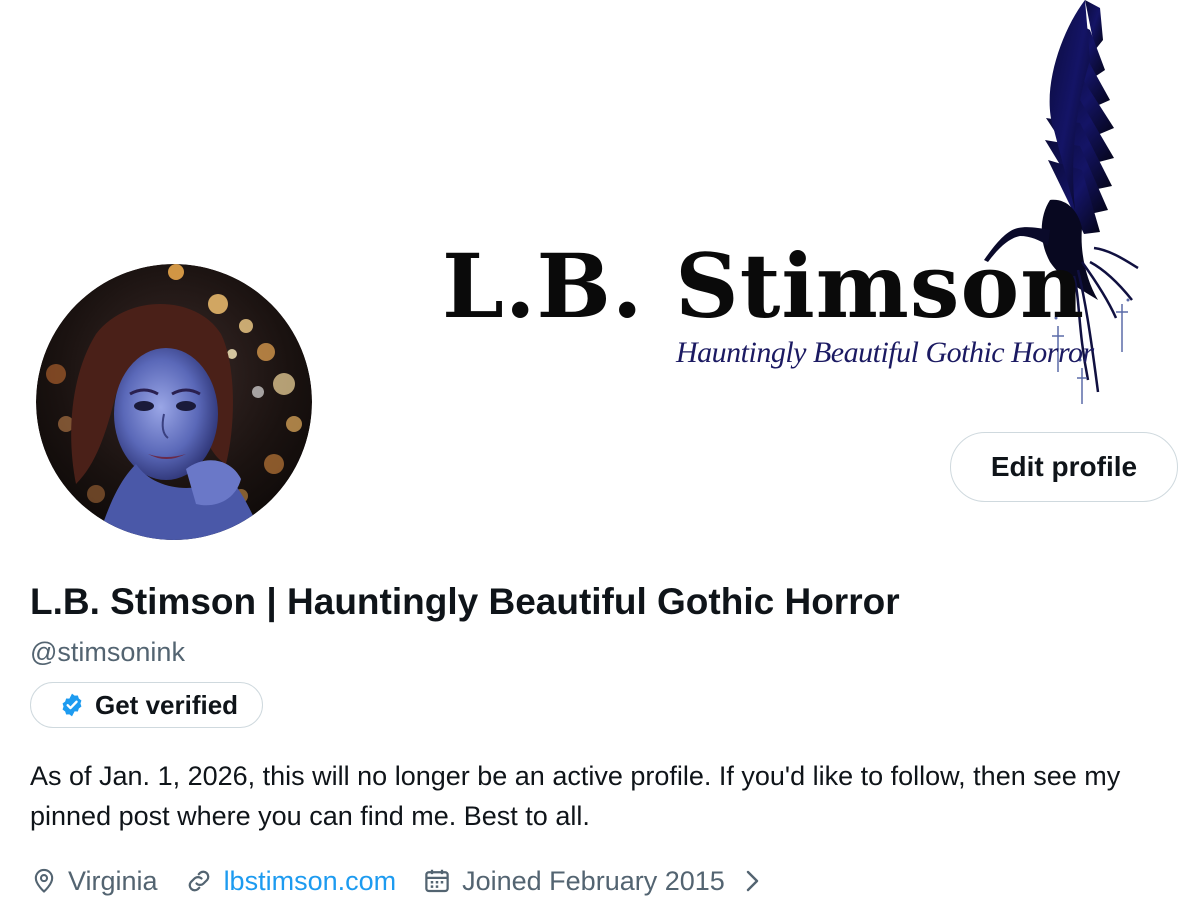 This screenshot has width=1200, height=924. I want to click on website-item: lbstimson.com, so click(290, 881).